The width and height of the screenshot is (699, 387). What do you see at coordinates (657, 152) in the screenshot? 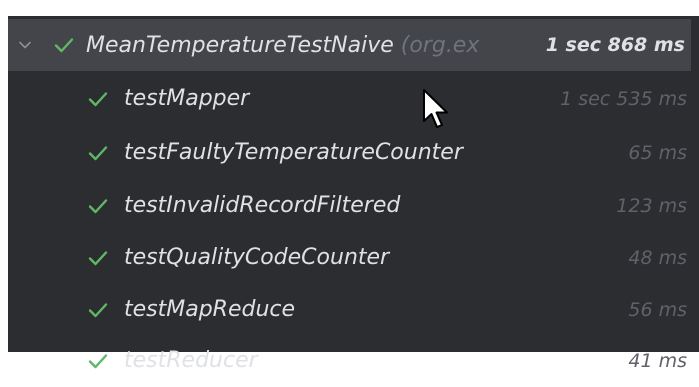
I see `test-duration: 65 ms` at bounding box center [657, 152].